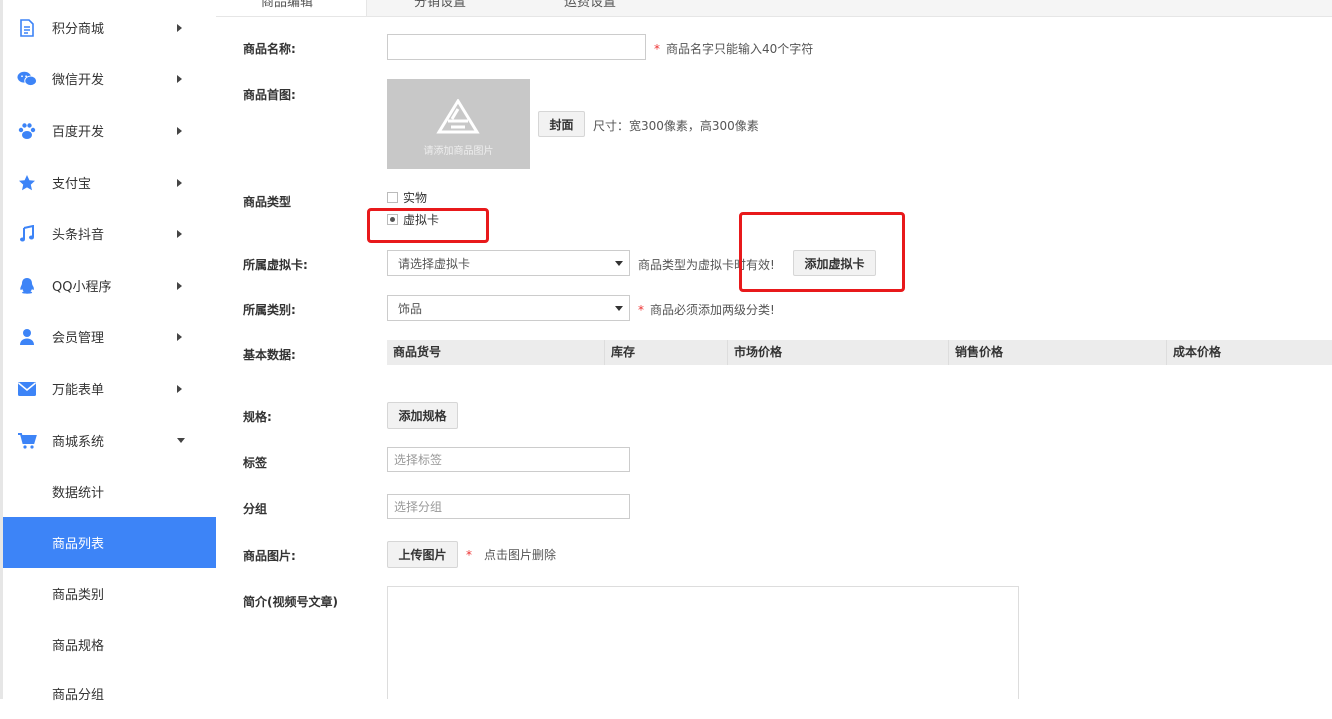 Image resolution: width=1332 pixels, height=719 pixels. What do you see at coordinates (78, 132) in the screenshot?
I see `sidebar-item-label: 百度开发` at bounding box center [78, 132].